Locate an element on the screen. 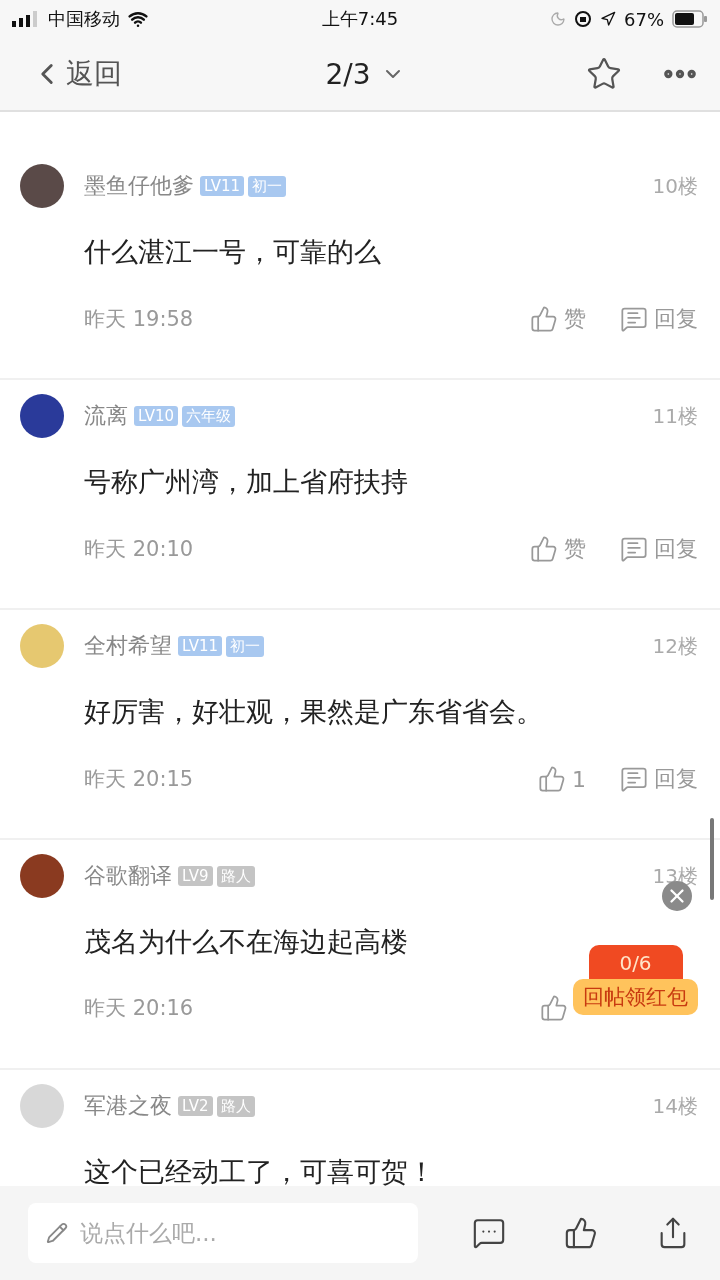  comments-icon is located at coordinates (489, 1233).